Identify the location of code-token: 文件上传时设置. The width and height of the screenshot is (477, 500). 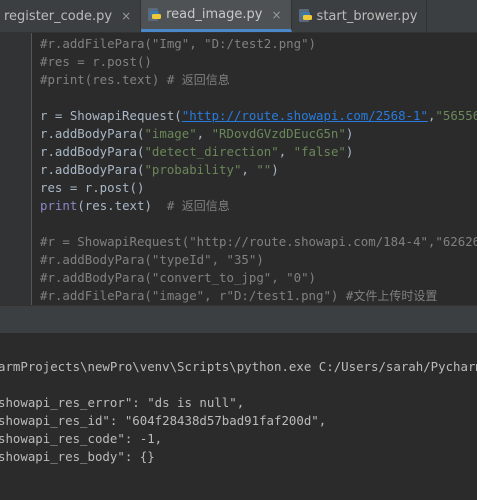
(395, 296).